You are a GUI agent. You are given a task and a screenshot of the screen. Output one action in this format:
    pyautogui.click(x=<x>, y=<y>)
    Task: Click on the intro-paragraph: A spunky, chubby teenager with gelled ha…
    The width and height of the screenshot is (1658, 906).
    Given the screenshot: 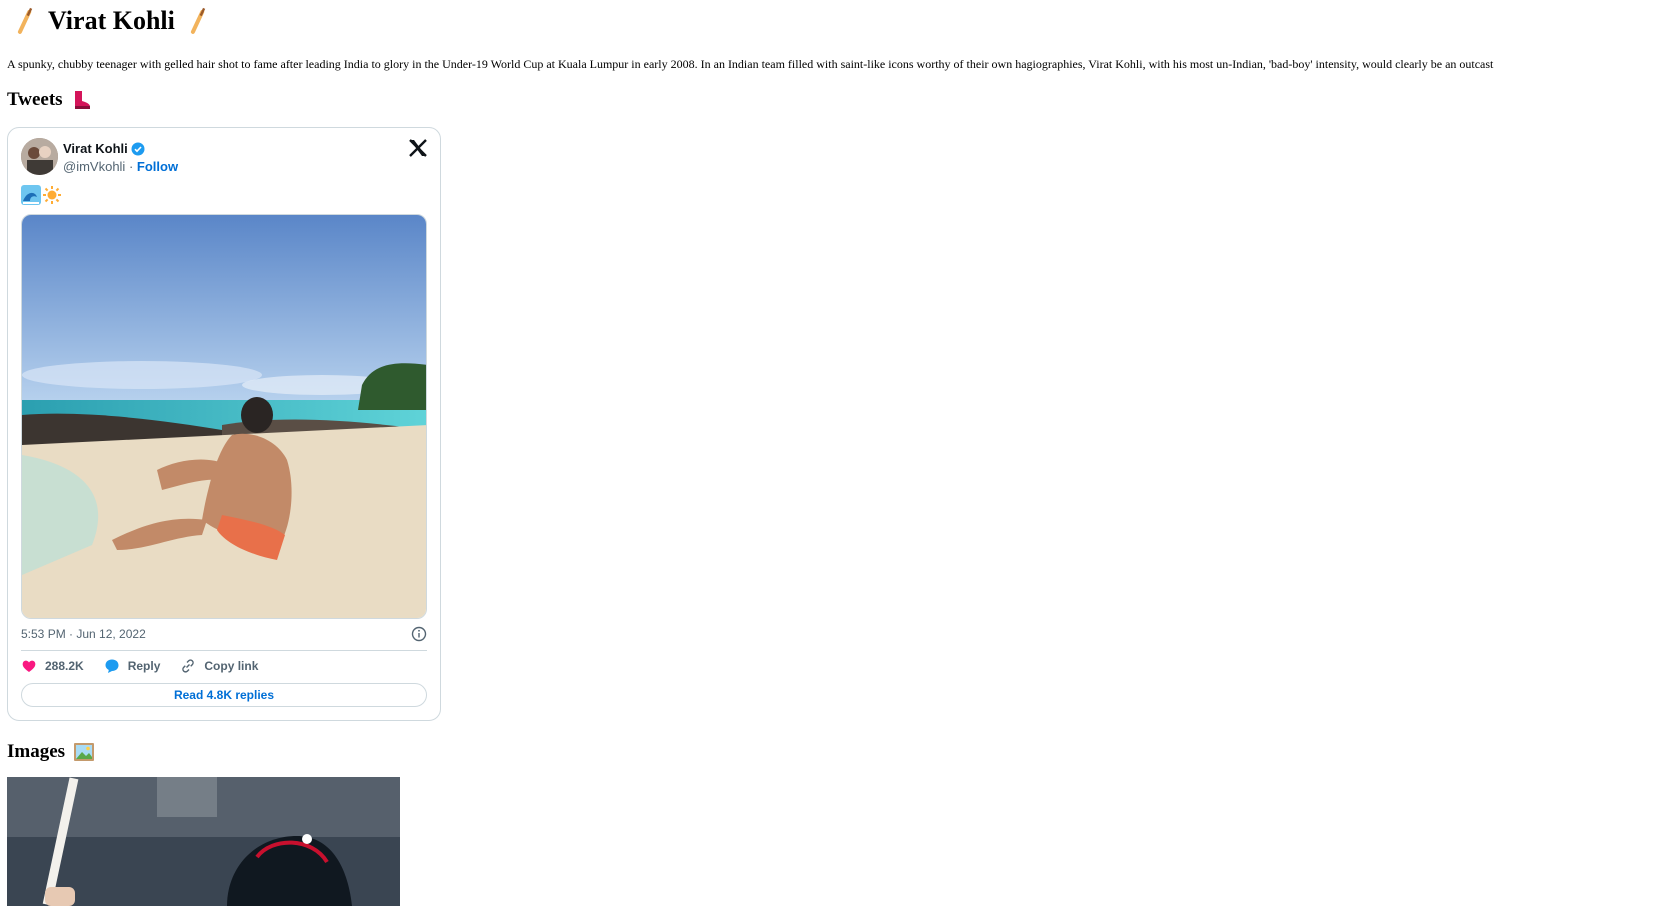 What is the action you would take?
    pyautogui.click(x=750, y=64)
    